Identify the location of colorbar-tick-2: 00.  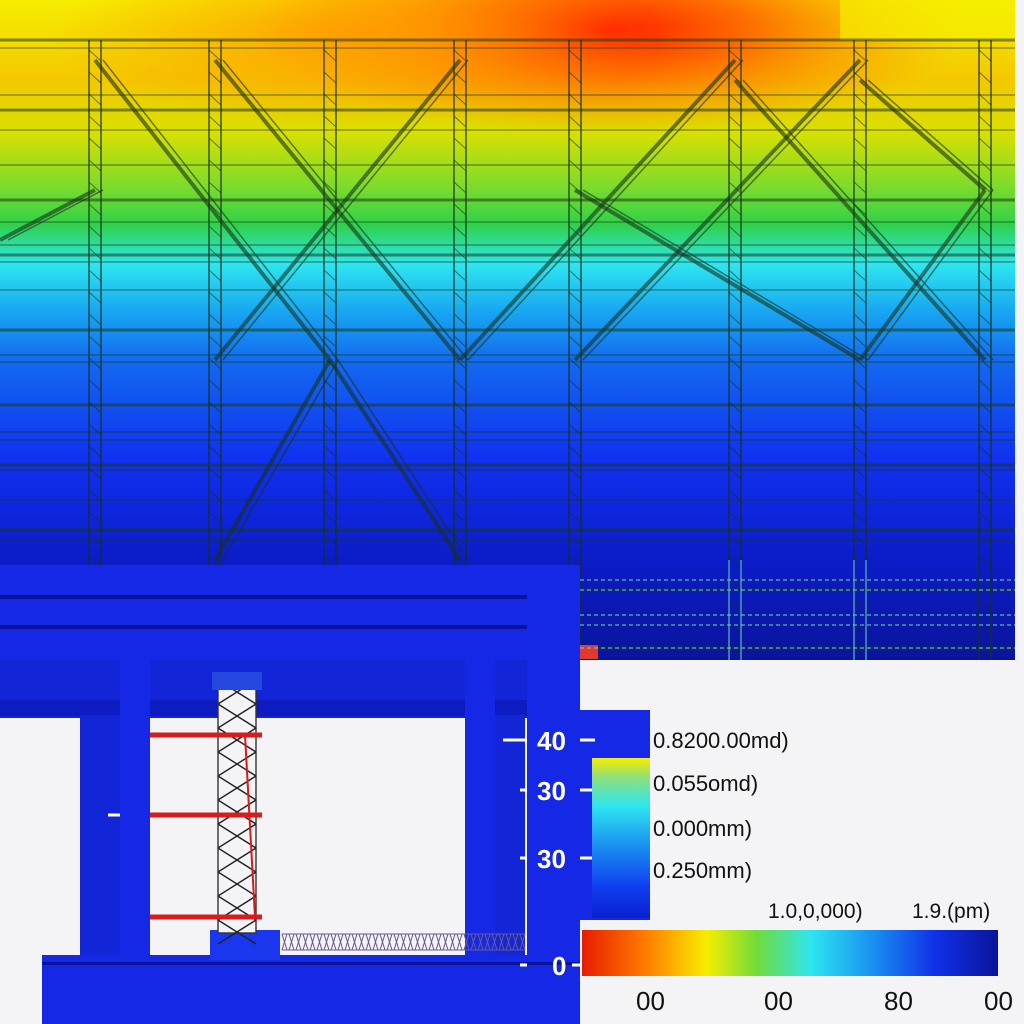
(778, 1001).